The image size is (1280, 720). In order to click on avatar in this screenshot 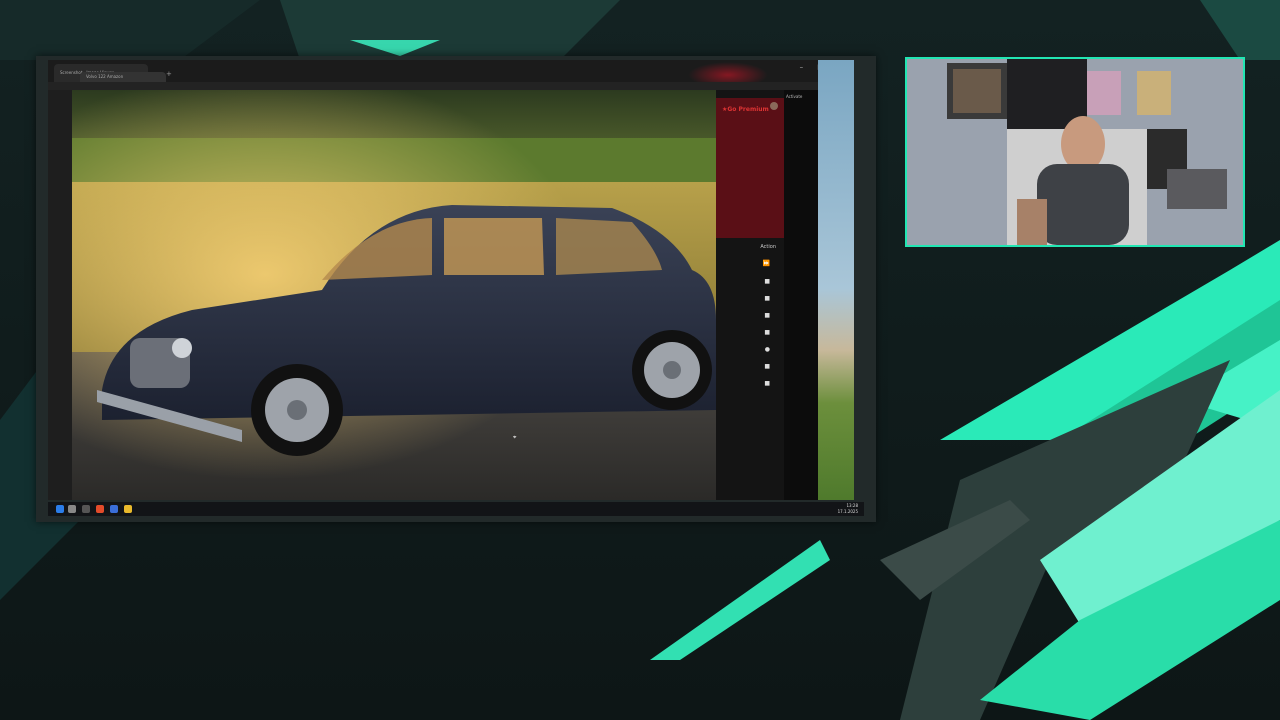, I will do `click(774, 106)`.